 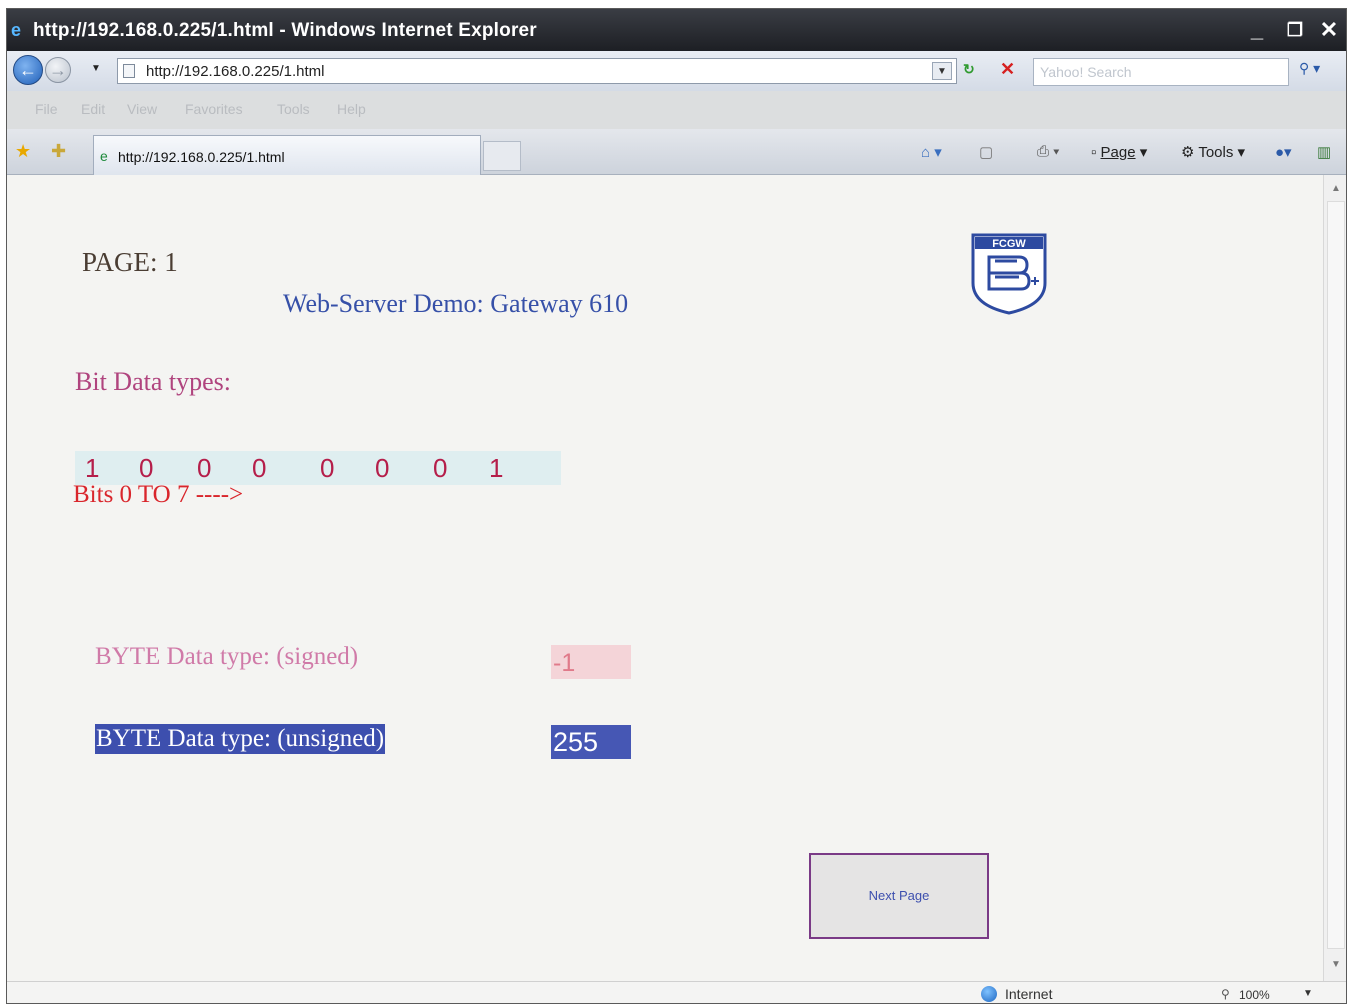 What do you see at coordinates (153, 381) in the screenshot?
I see `bit-data-heading: Bit Data types:` at bounding box center [153, 381].